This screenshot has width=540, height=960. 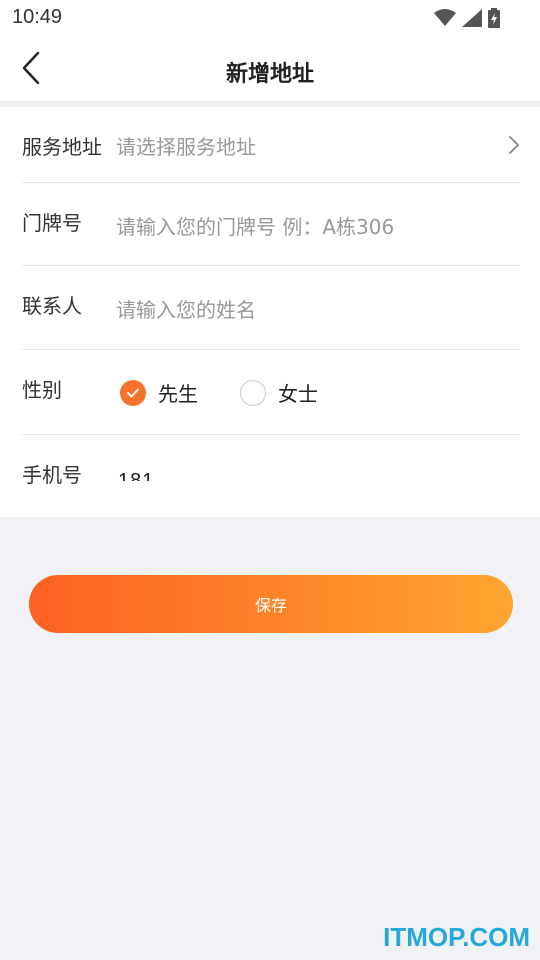 I want to click on gender-radio-group: 先生 女士, so click(x=240, y=392).